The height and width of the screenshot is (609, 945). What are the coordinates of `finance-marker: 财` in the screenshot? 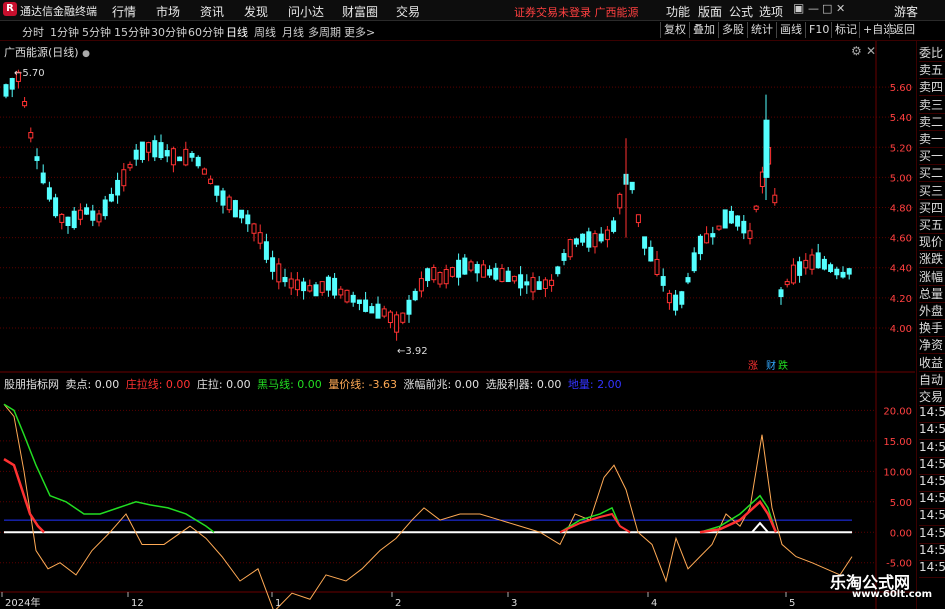 It's located at (771, 365).